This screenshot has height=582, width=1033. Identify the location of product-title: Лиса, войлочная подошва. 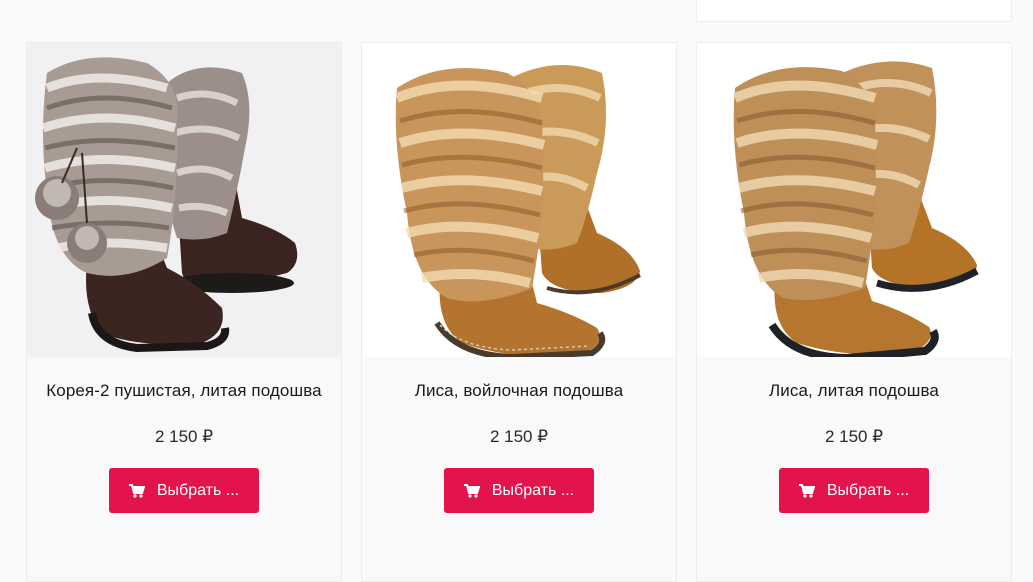
(519, 391).